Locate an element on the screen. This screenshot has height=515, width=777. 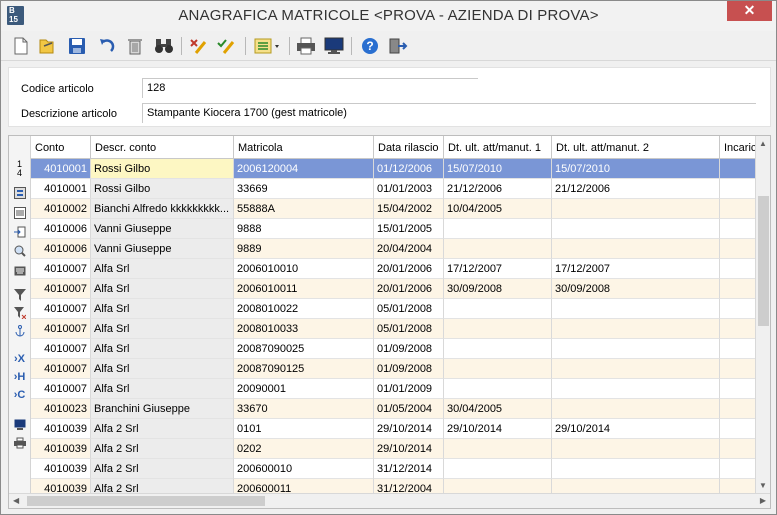
table-row: 4010007 Alfa Srl 20087090025 01/09/2008 is located at coordinates (393, 349).